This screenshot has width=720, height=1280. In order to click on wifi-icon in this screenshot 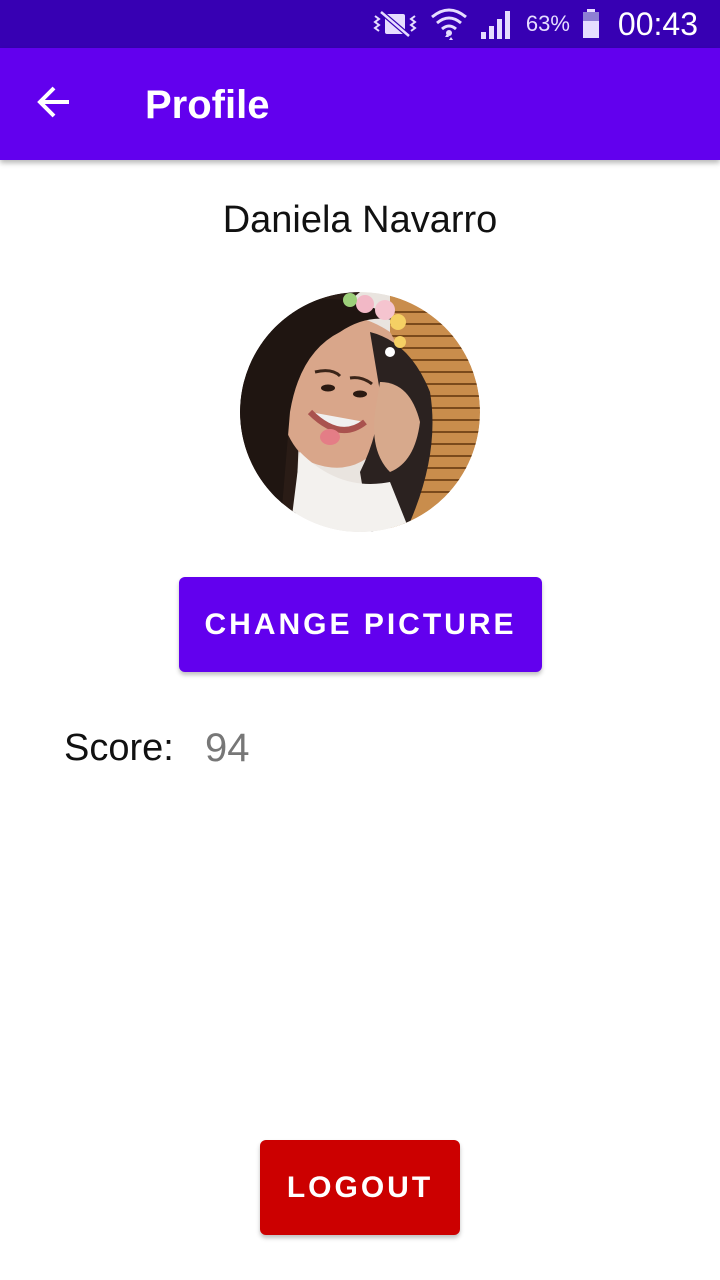, I will do `click(449, 24)`.